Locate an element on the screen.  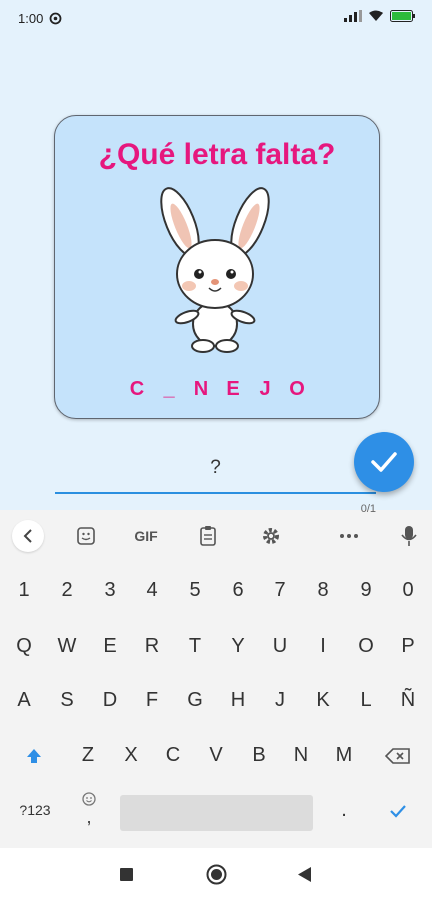
word-puzzle: C _ N E J O is located at coordinates (217, 389).